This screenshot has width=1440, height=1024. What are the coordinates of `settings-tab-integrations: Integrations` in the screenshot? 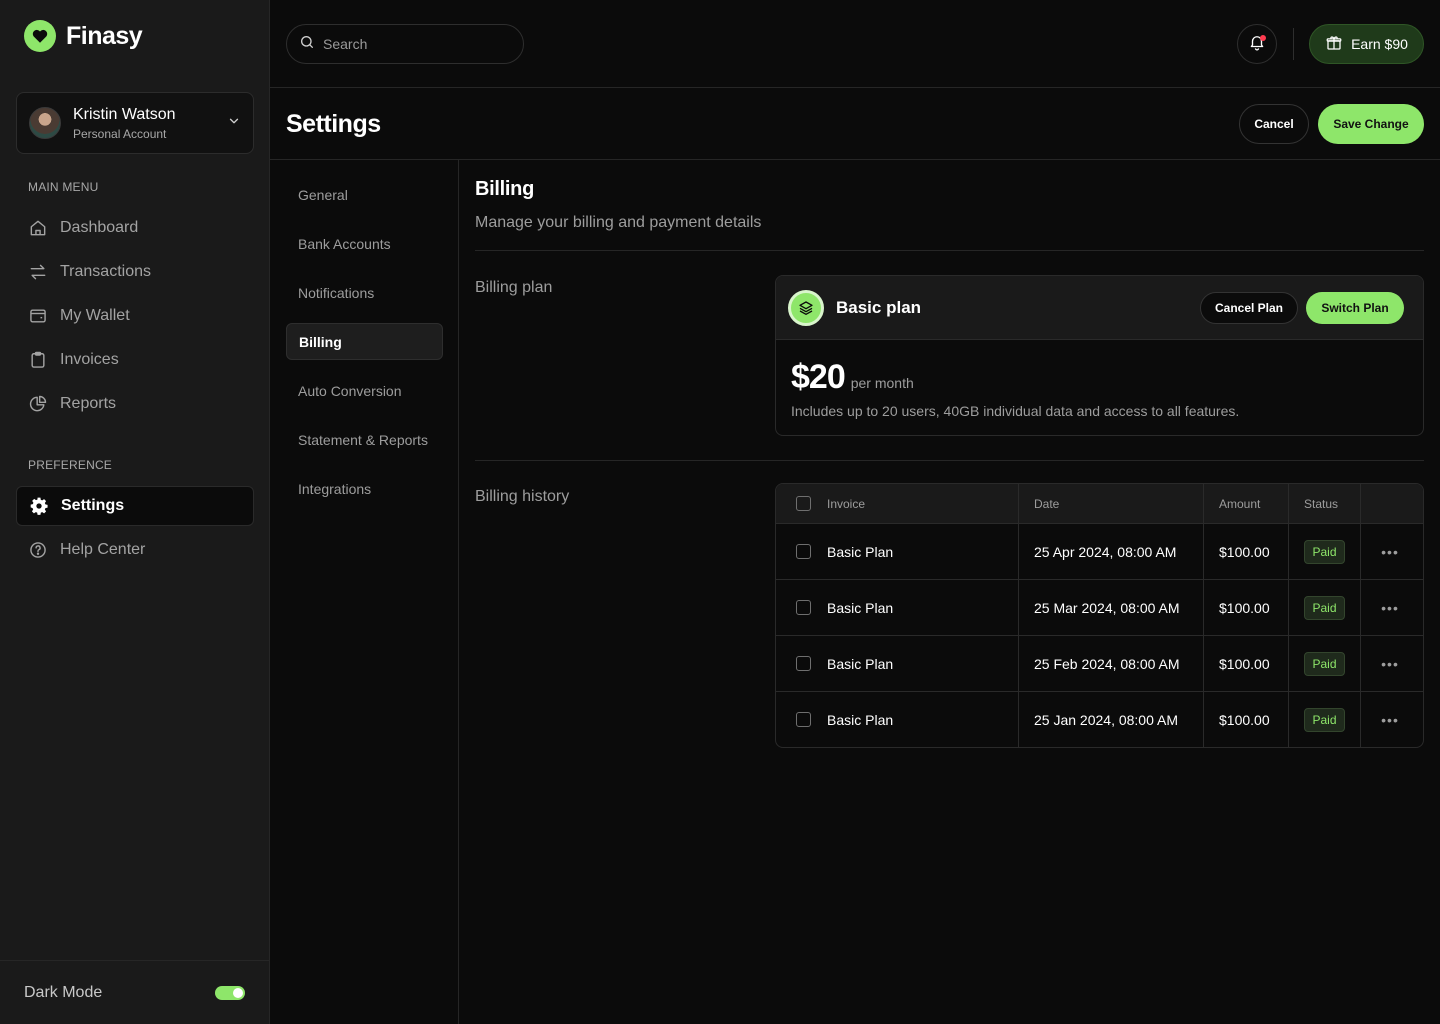 It's located at (364, 488).